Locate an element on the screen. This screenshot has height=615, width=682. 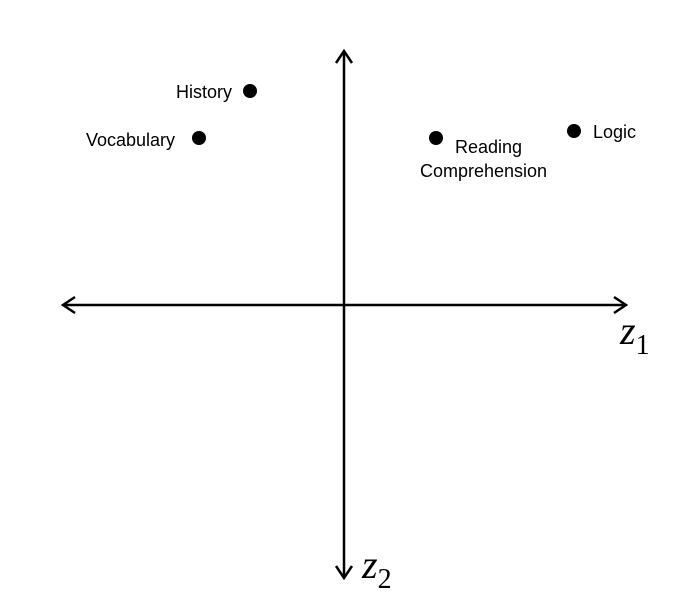
horizontal-axis-label: z1 is located at coordinates (634, 334).